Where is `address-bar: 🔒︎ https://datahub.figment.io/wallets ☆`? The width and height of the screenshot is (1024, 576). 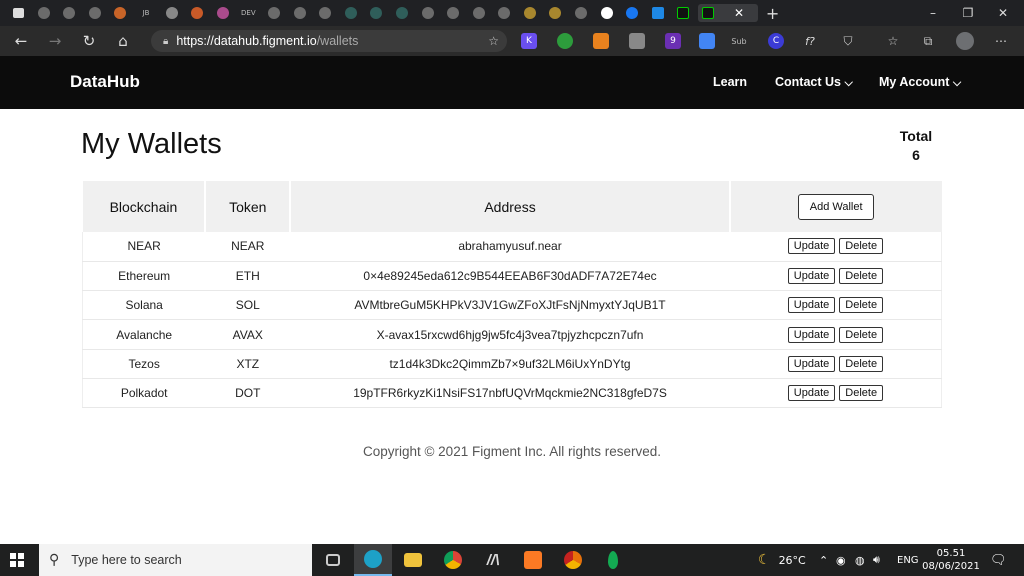 address-bar: 🔒︎ https://datahub.figment.io/wallets ☆ is located at coordinates (329, 41).